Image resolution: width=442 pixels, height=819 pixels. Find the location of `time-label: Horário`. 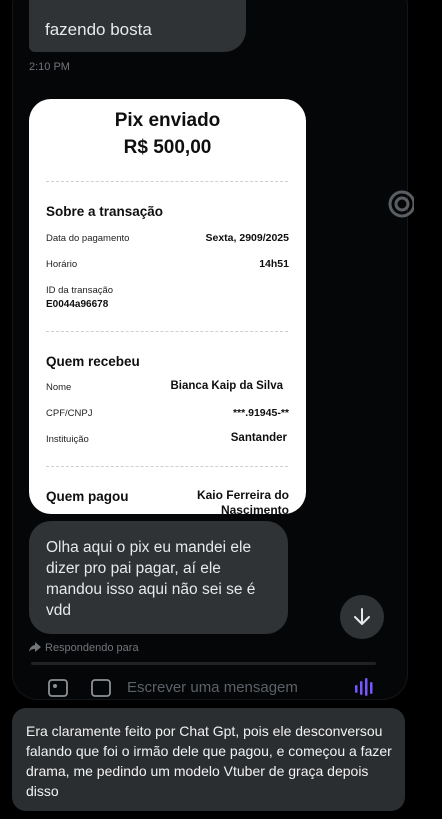

time-label: Horário is located at coordinates (62, 264).